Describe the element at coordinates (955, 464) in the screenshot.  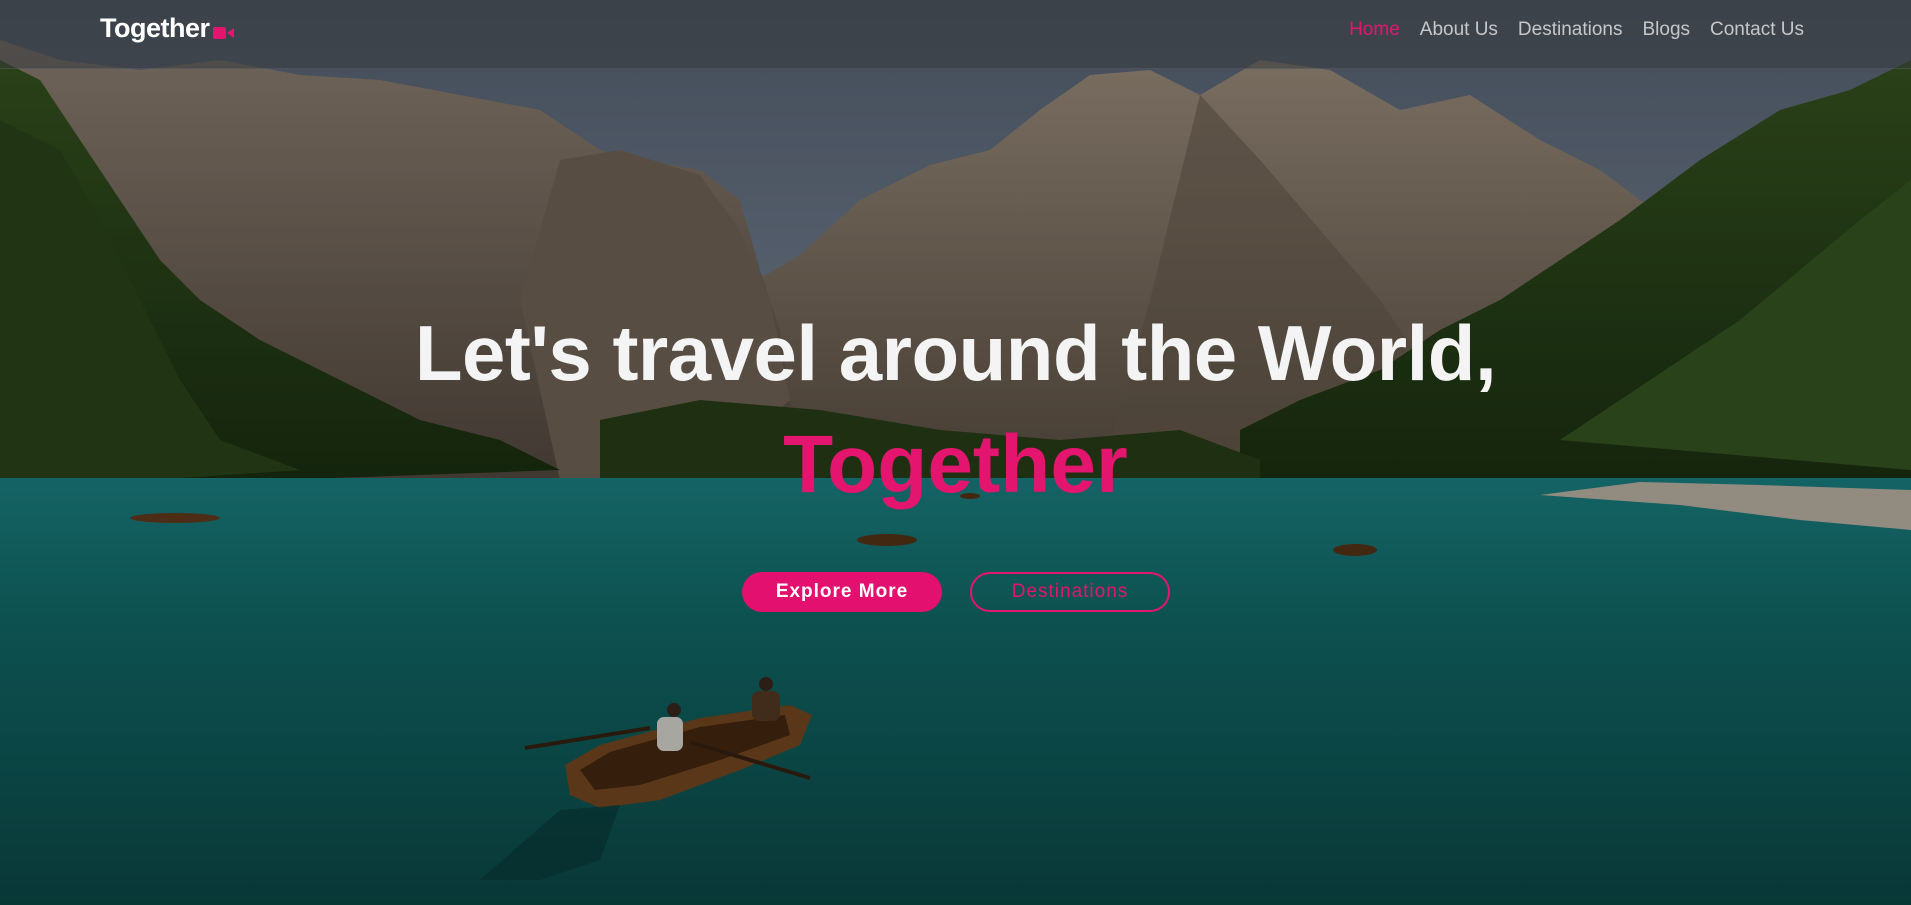
I see `hero-headline-accent: Together` at that location.